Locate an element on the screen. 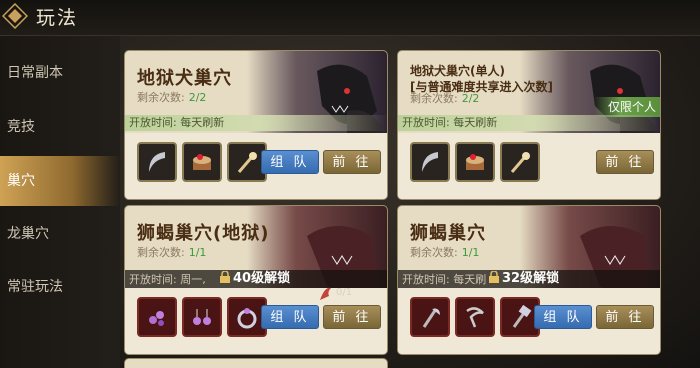 This screenshot has height=368, width=700. open-time: 开放时间: 周一, is located at coordinates (167, 279).